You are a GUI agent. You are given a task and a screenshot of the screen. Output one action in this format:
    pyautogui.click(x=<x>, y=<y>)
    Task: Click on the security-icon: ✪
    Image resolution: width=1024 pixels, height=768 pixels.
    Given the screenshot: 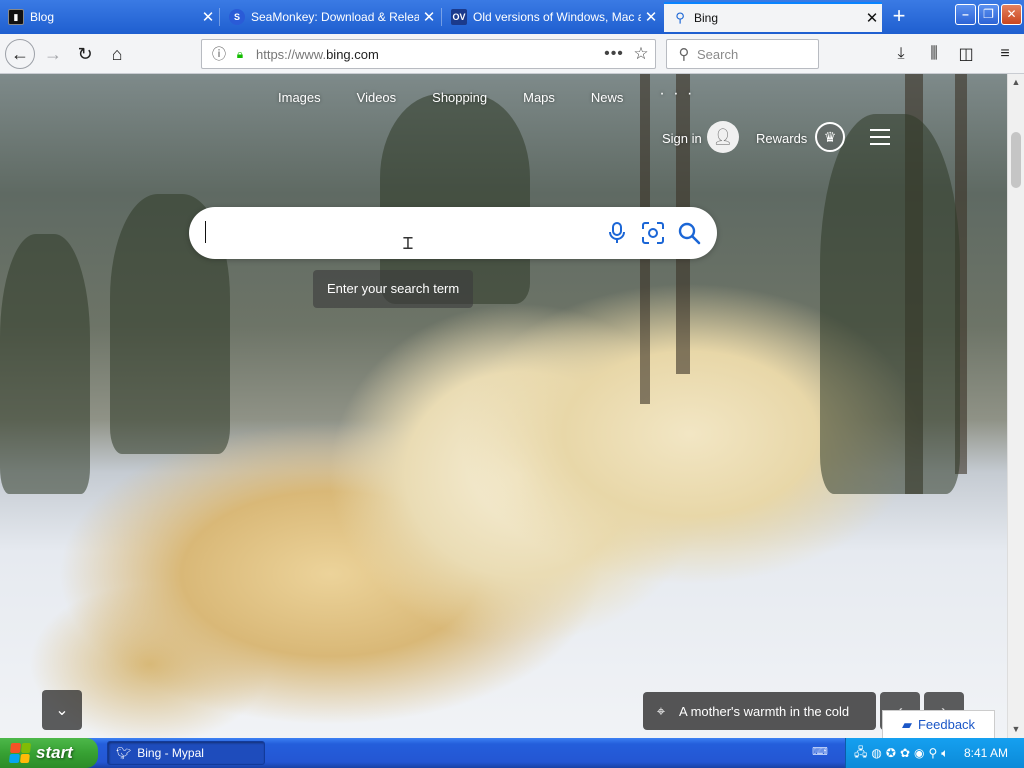 What is the action you would take?
    pyautogui.click(x=891, y=753)
    